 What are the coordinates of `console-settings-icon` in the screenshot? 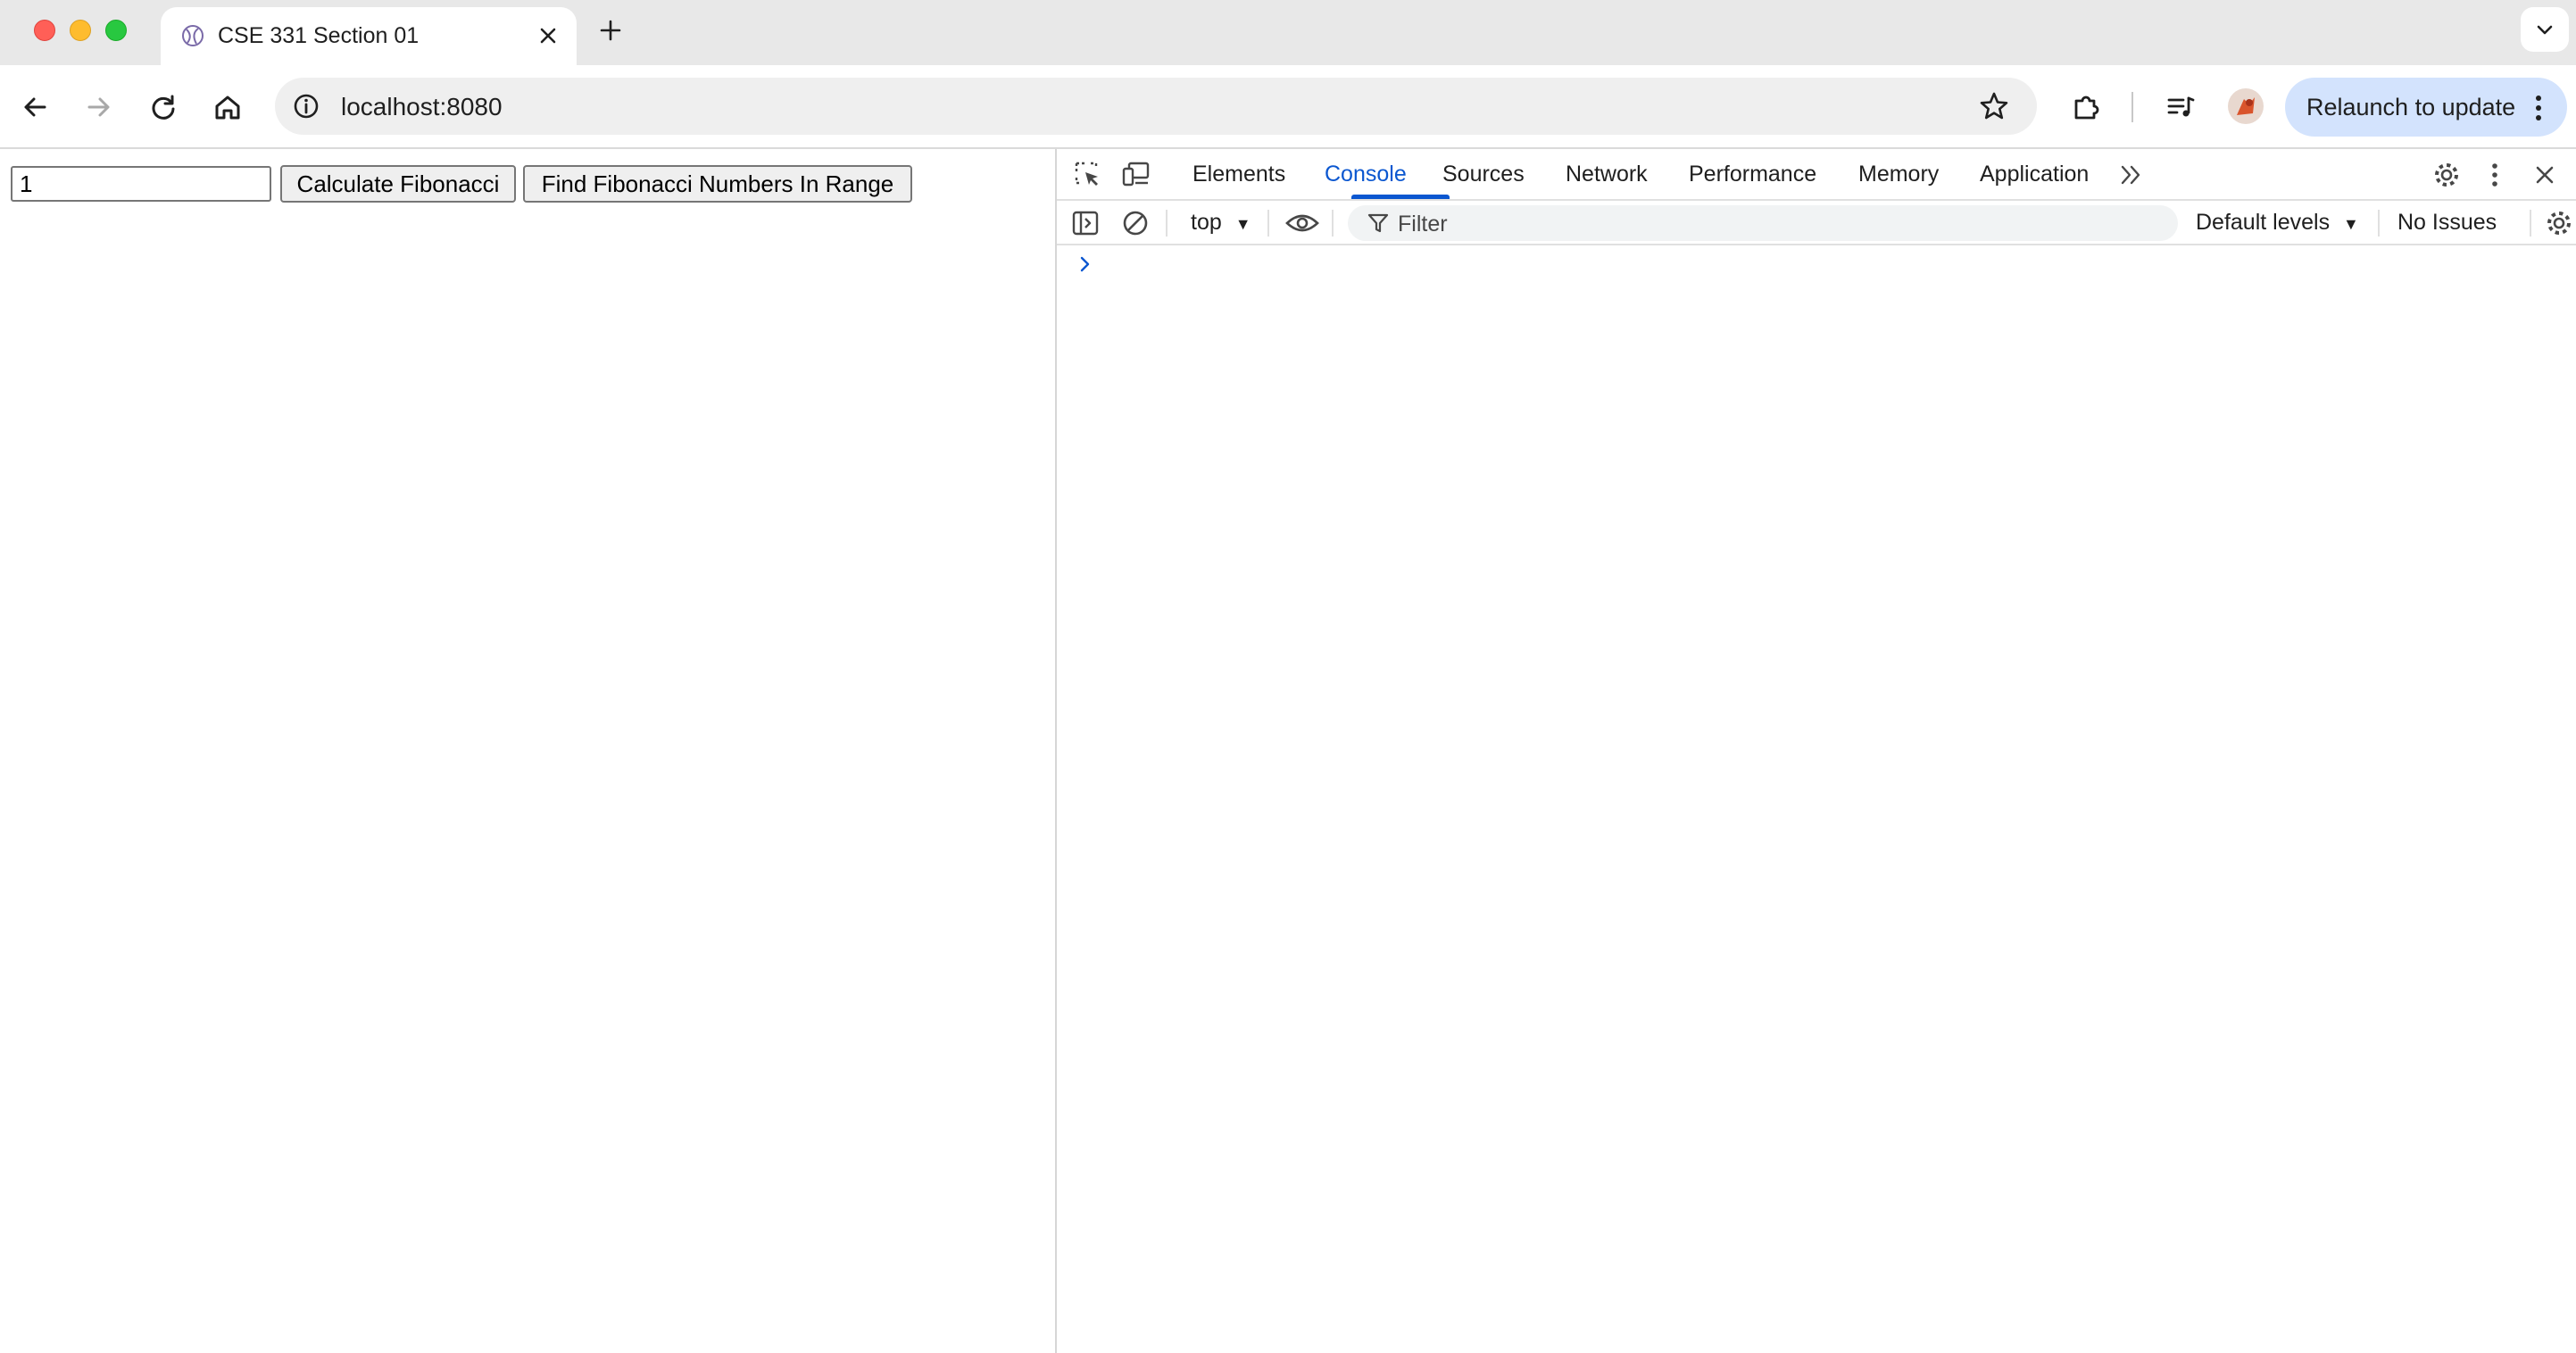 It's located at (2559, 223).